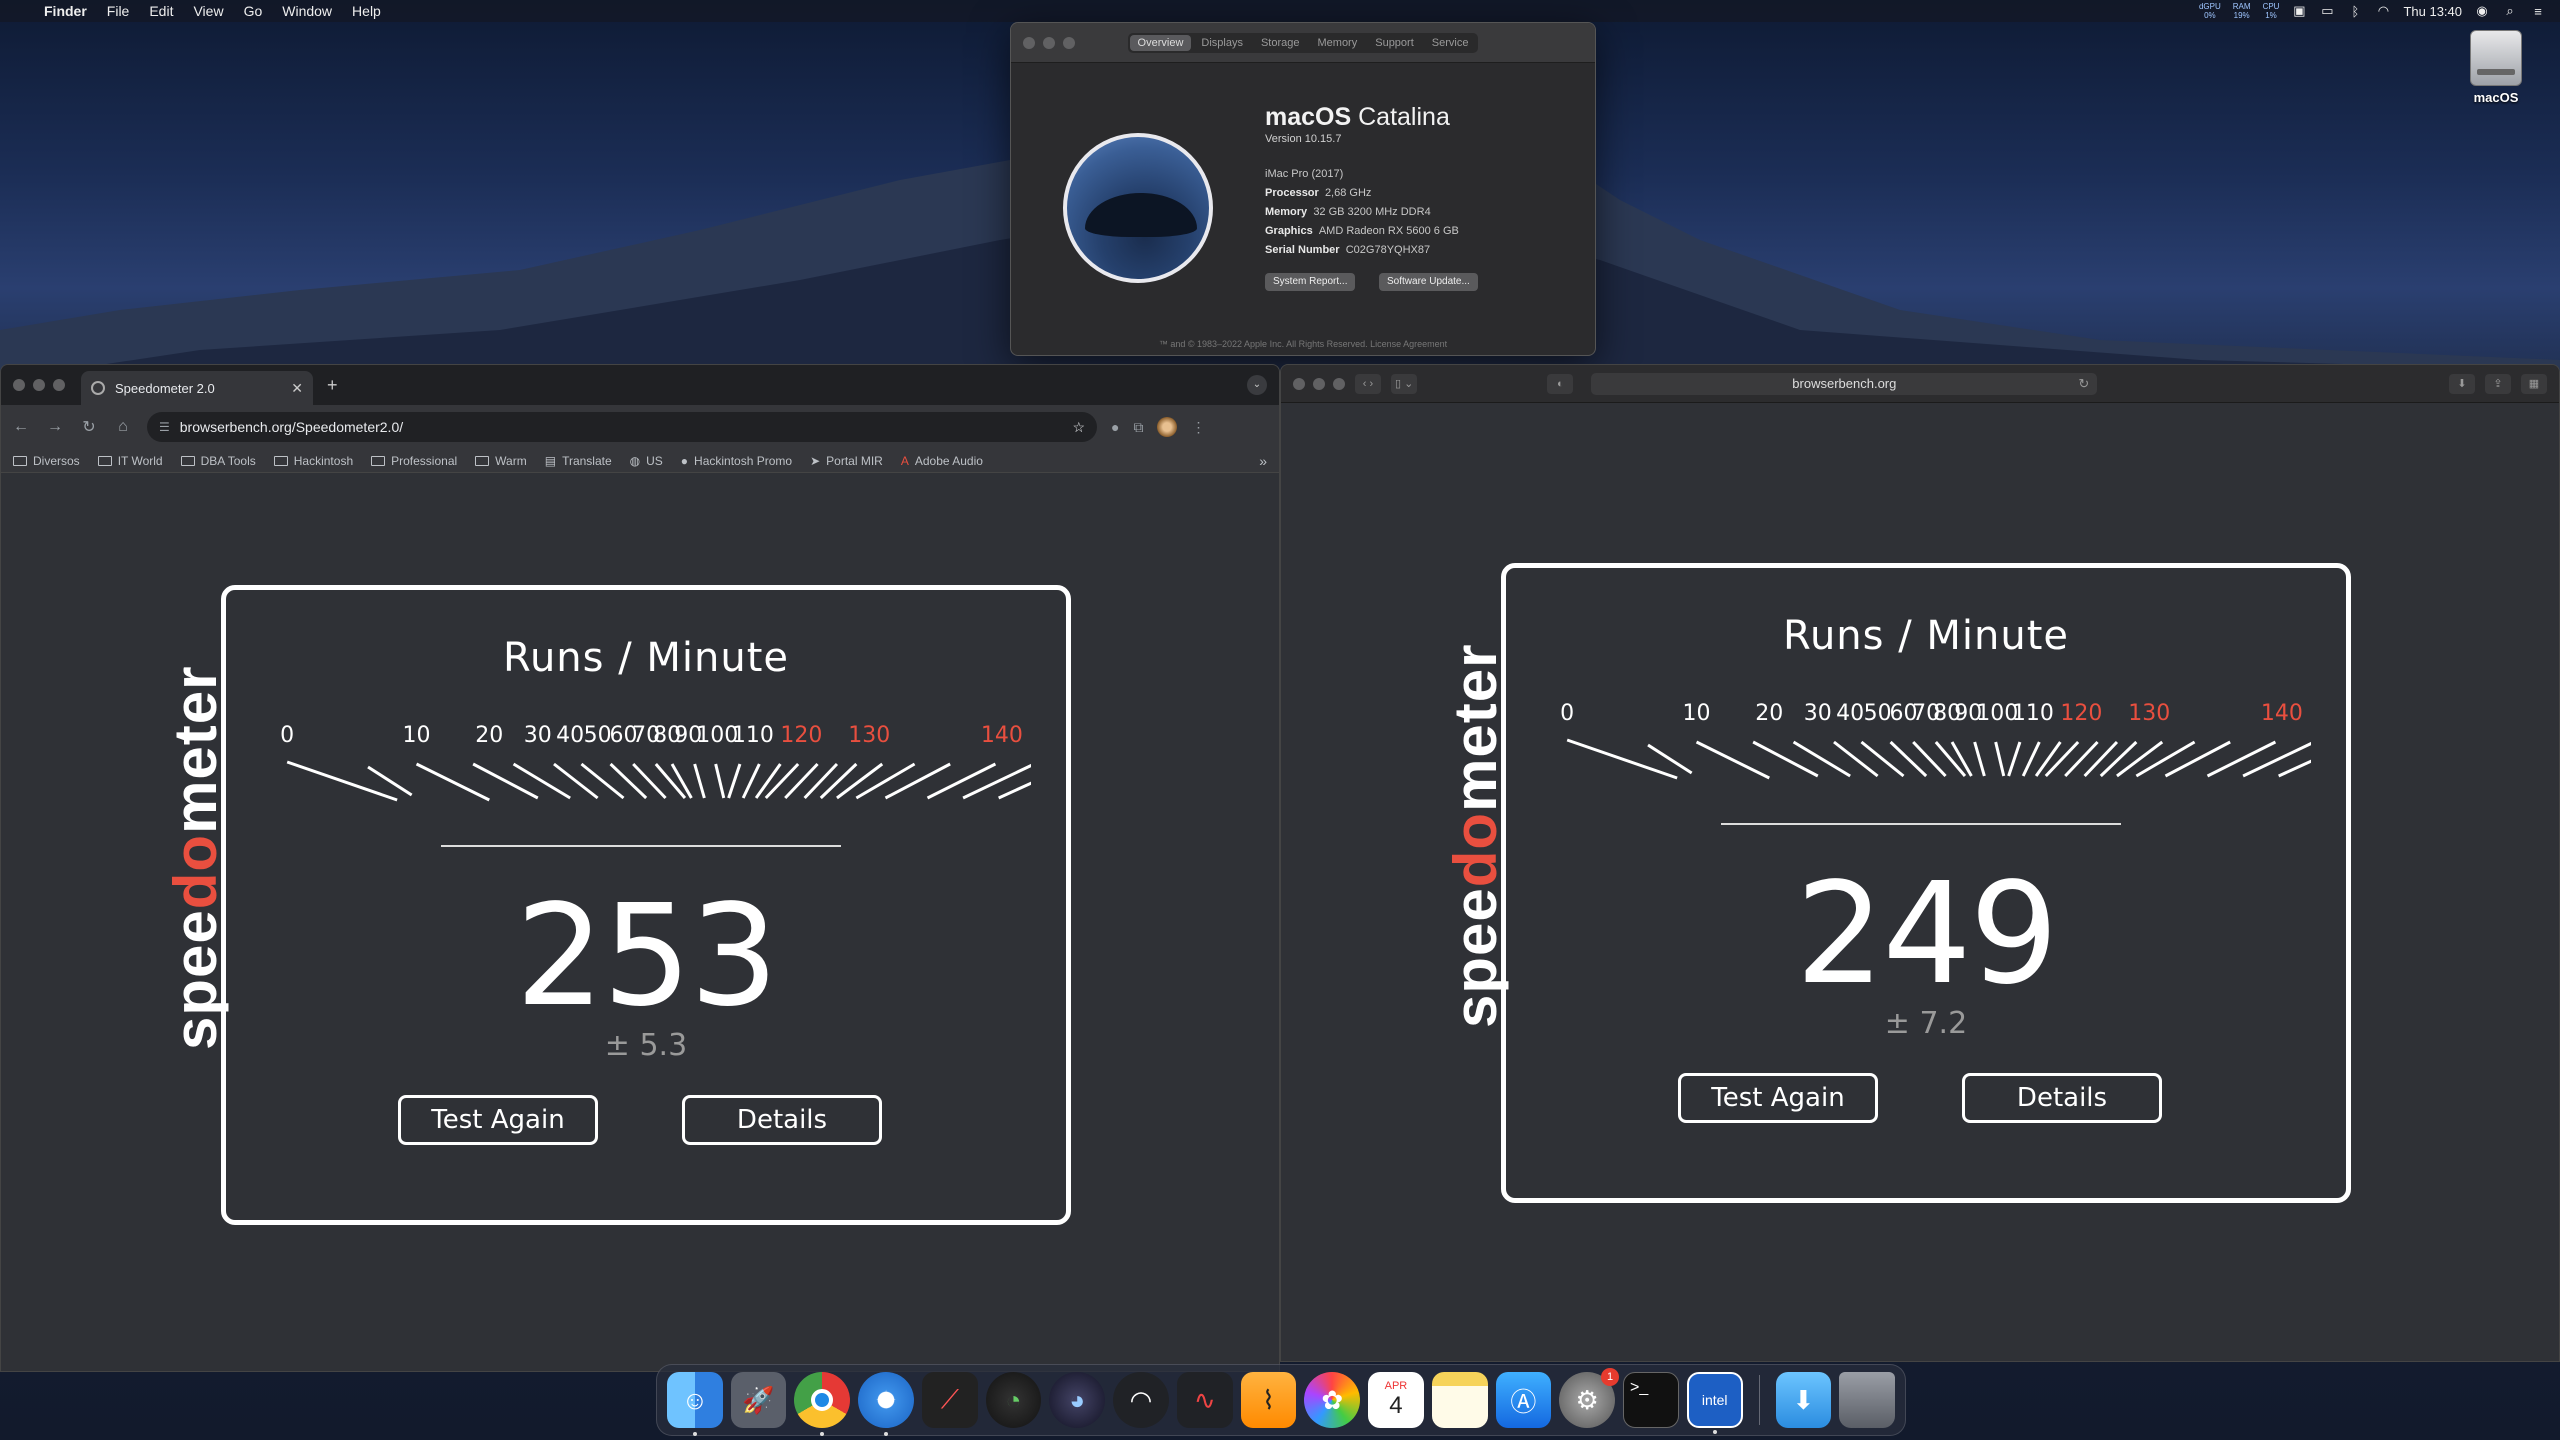 This screenshot has height=1440, width=2560. I want to click on menu-window: Window, so click(307, 11).